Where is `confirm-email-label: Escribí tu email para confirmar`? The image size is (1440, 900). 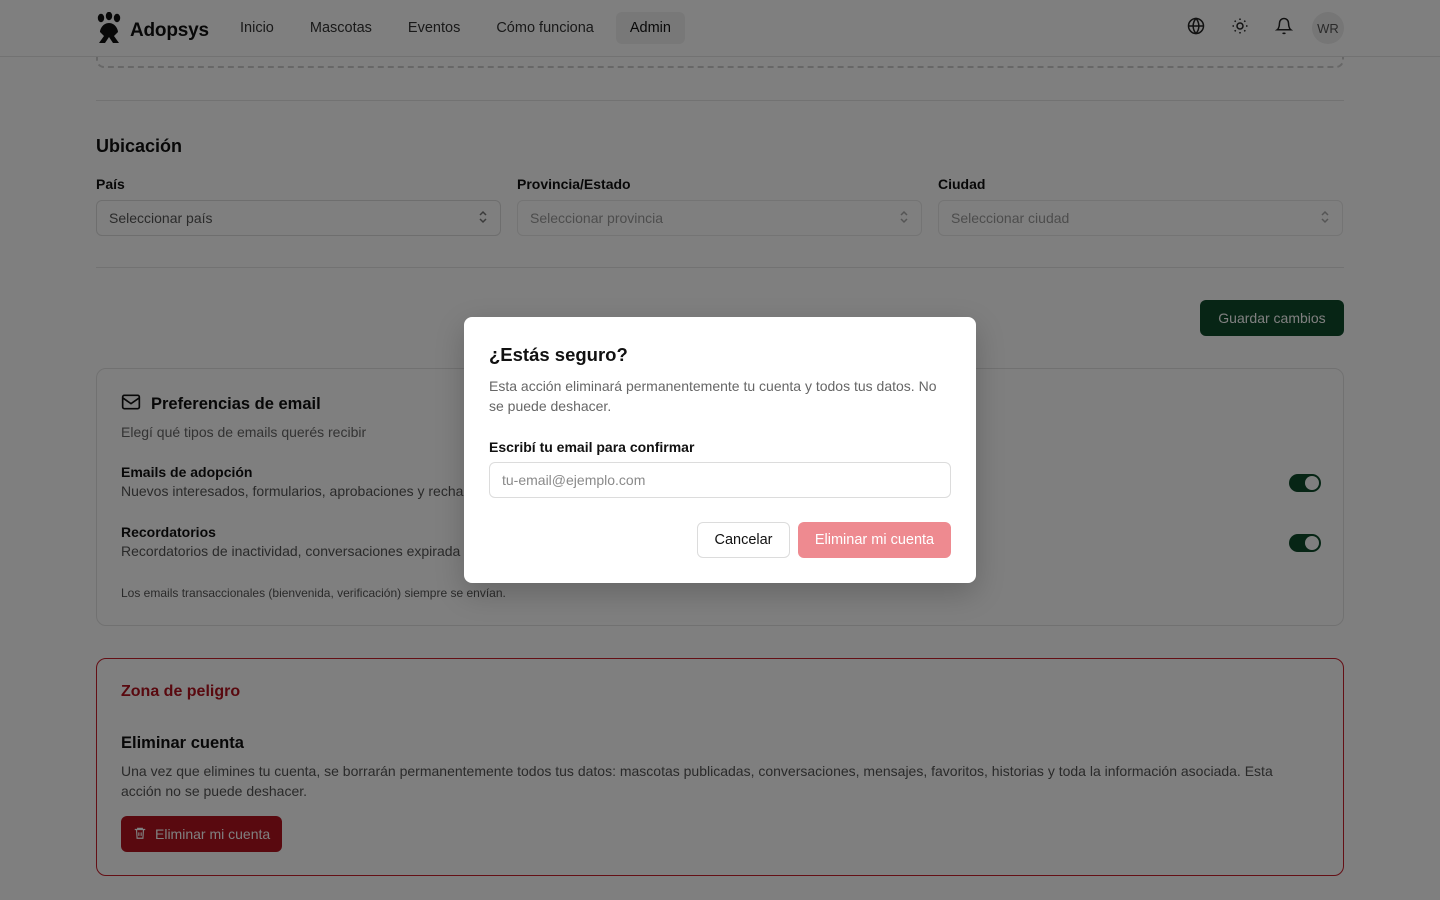
confirm-email-label: Escribí tu email para confirmar is located at coordinates (592, 447).